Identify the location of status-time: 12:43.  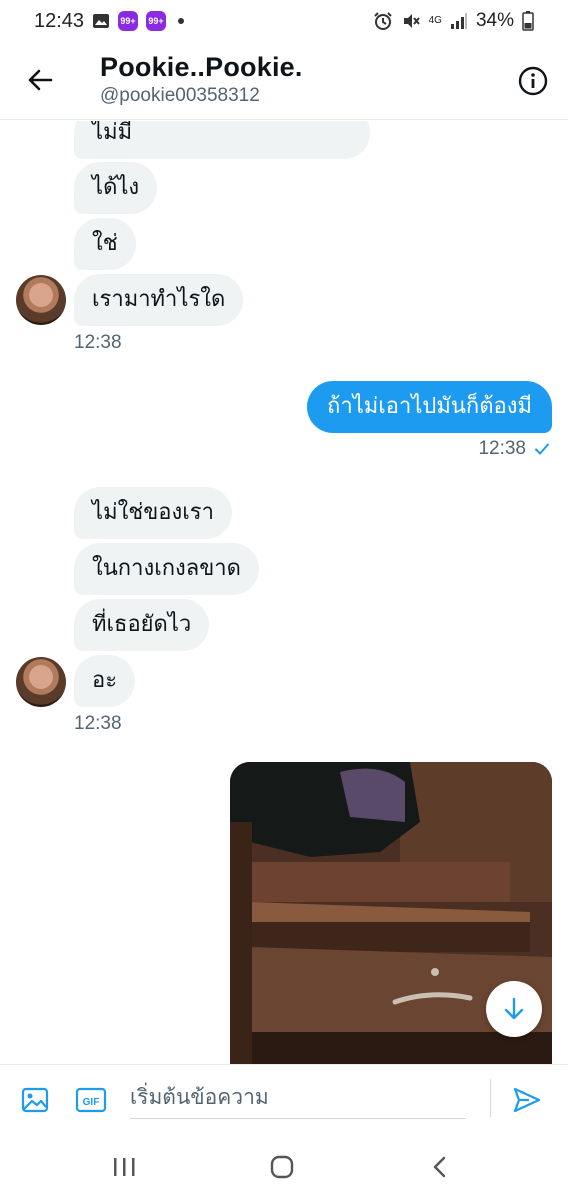
(59, 20).